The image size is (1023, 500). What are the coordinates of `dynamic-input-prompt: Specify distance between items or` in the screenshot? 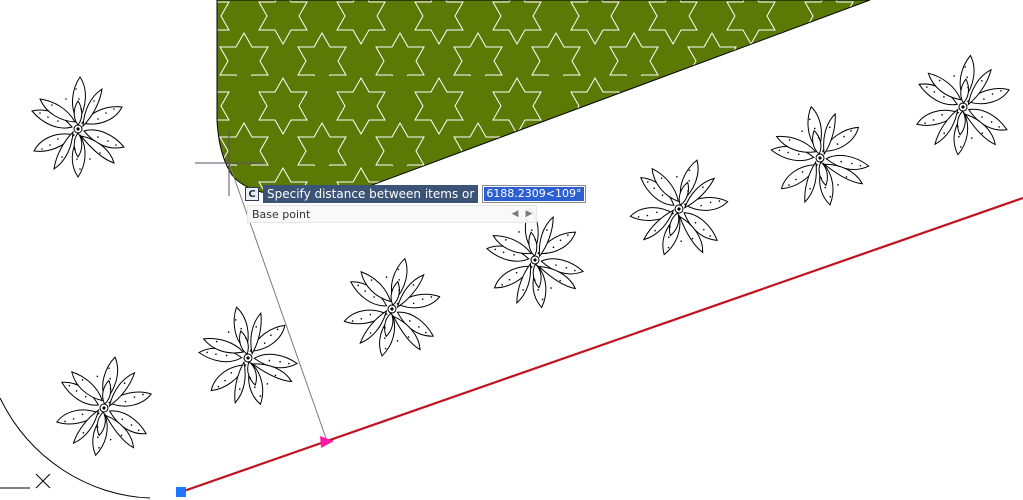 It's located at (371, 194).